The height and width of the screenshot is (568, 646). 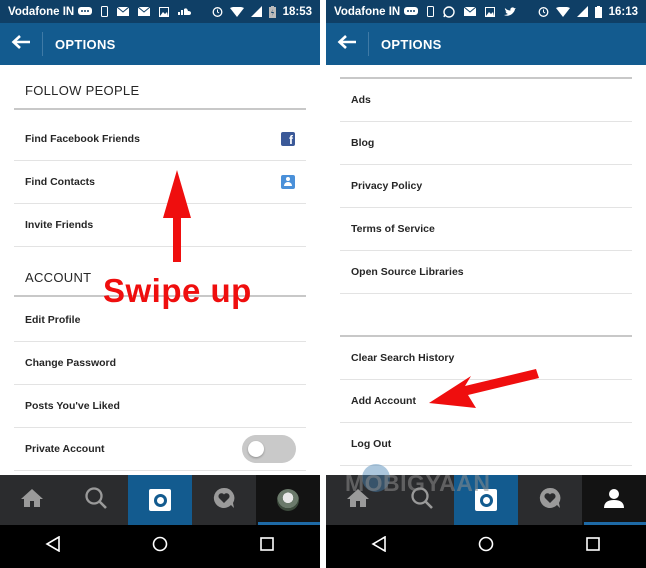 I want to click on swipe-up-annotation: Swipe up, so click(x=177, y=290).